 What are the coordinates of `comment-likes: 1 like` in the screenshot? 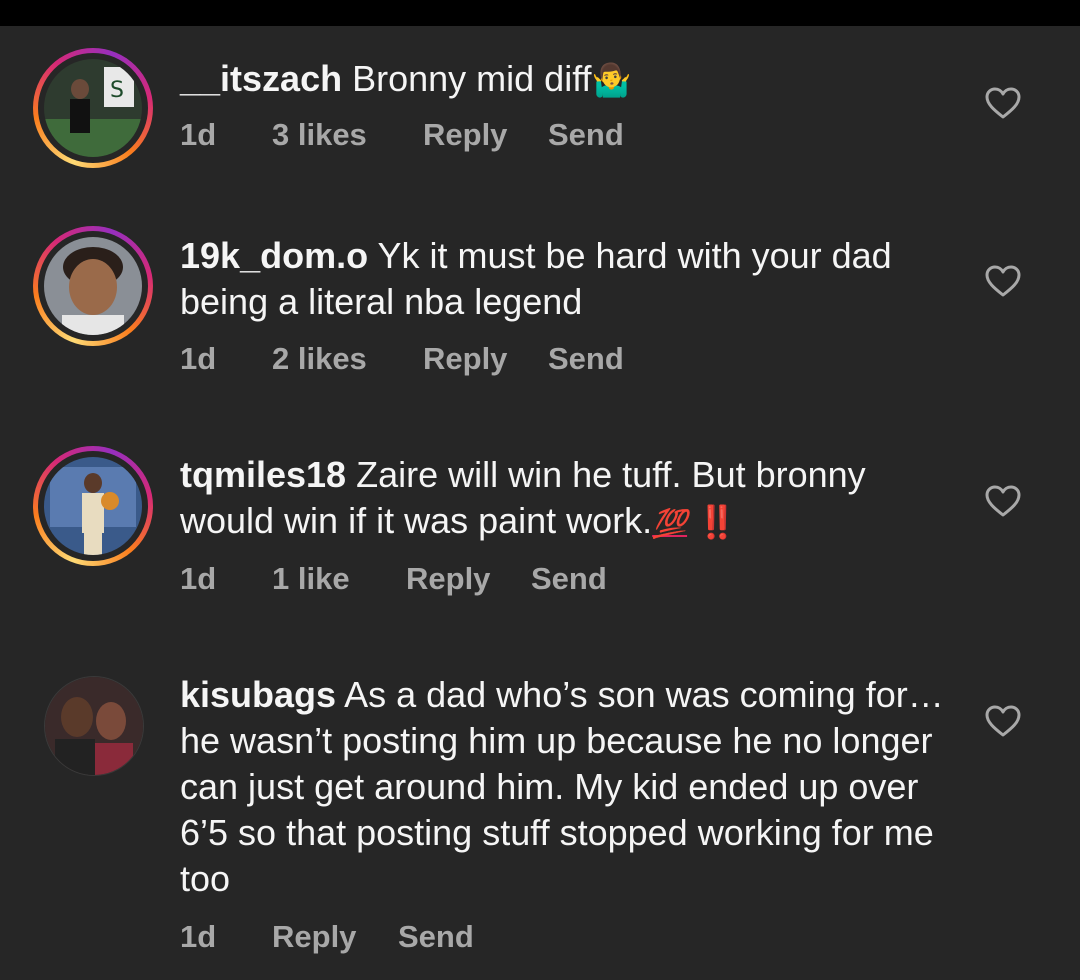 It's located at (311, 579).